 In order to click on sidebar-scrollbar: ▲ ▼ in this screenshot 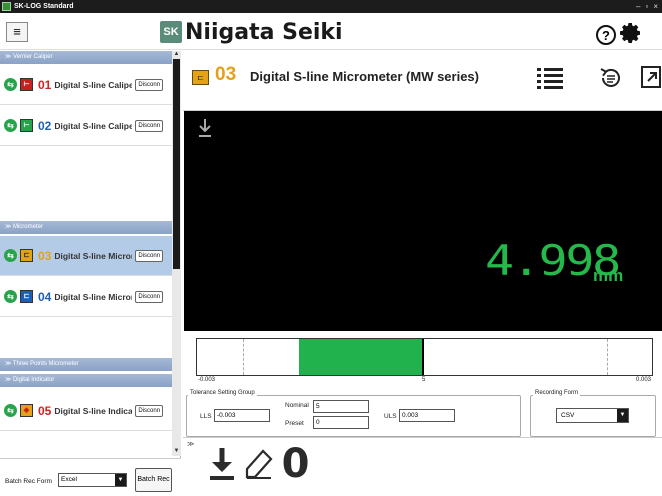, I will do `click(176, 253)`.